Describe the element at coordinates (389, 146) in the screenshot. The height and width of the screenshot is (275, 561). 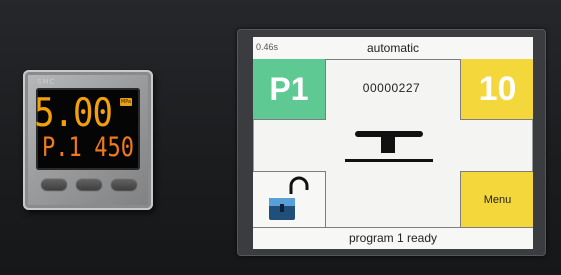
I see `press-icon` at that location.